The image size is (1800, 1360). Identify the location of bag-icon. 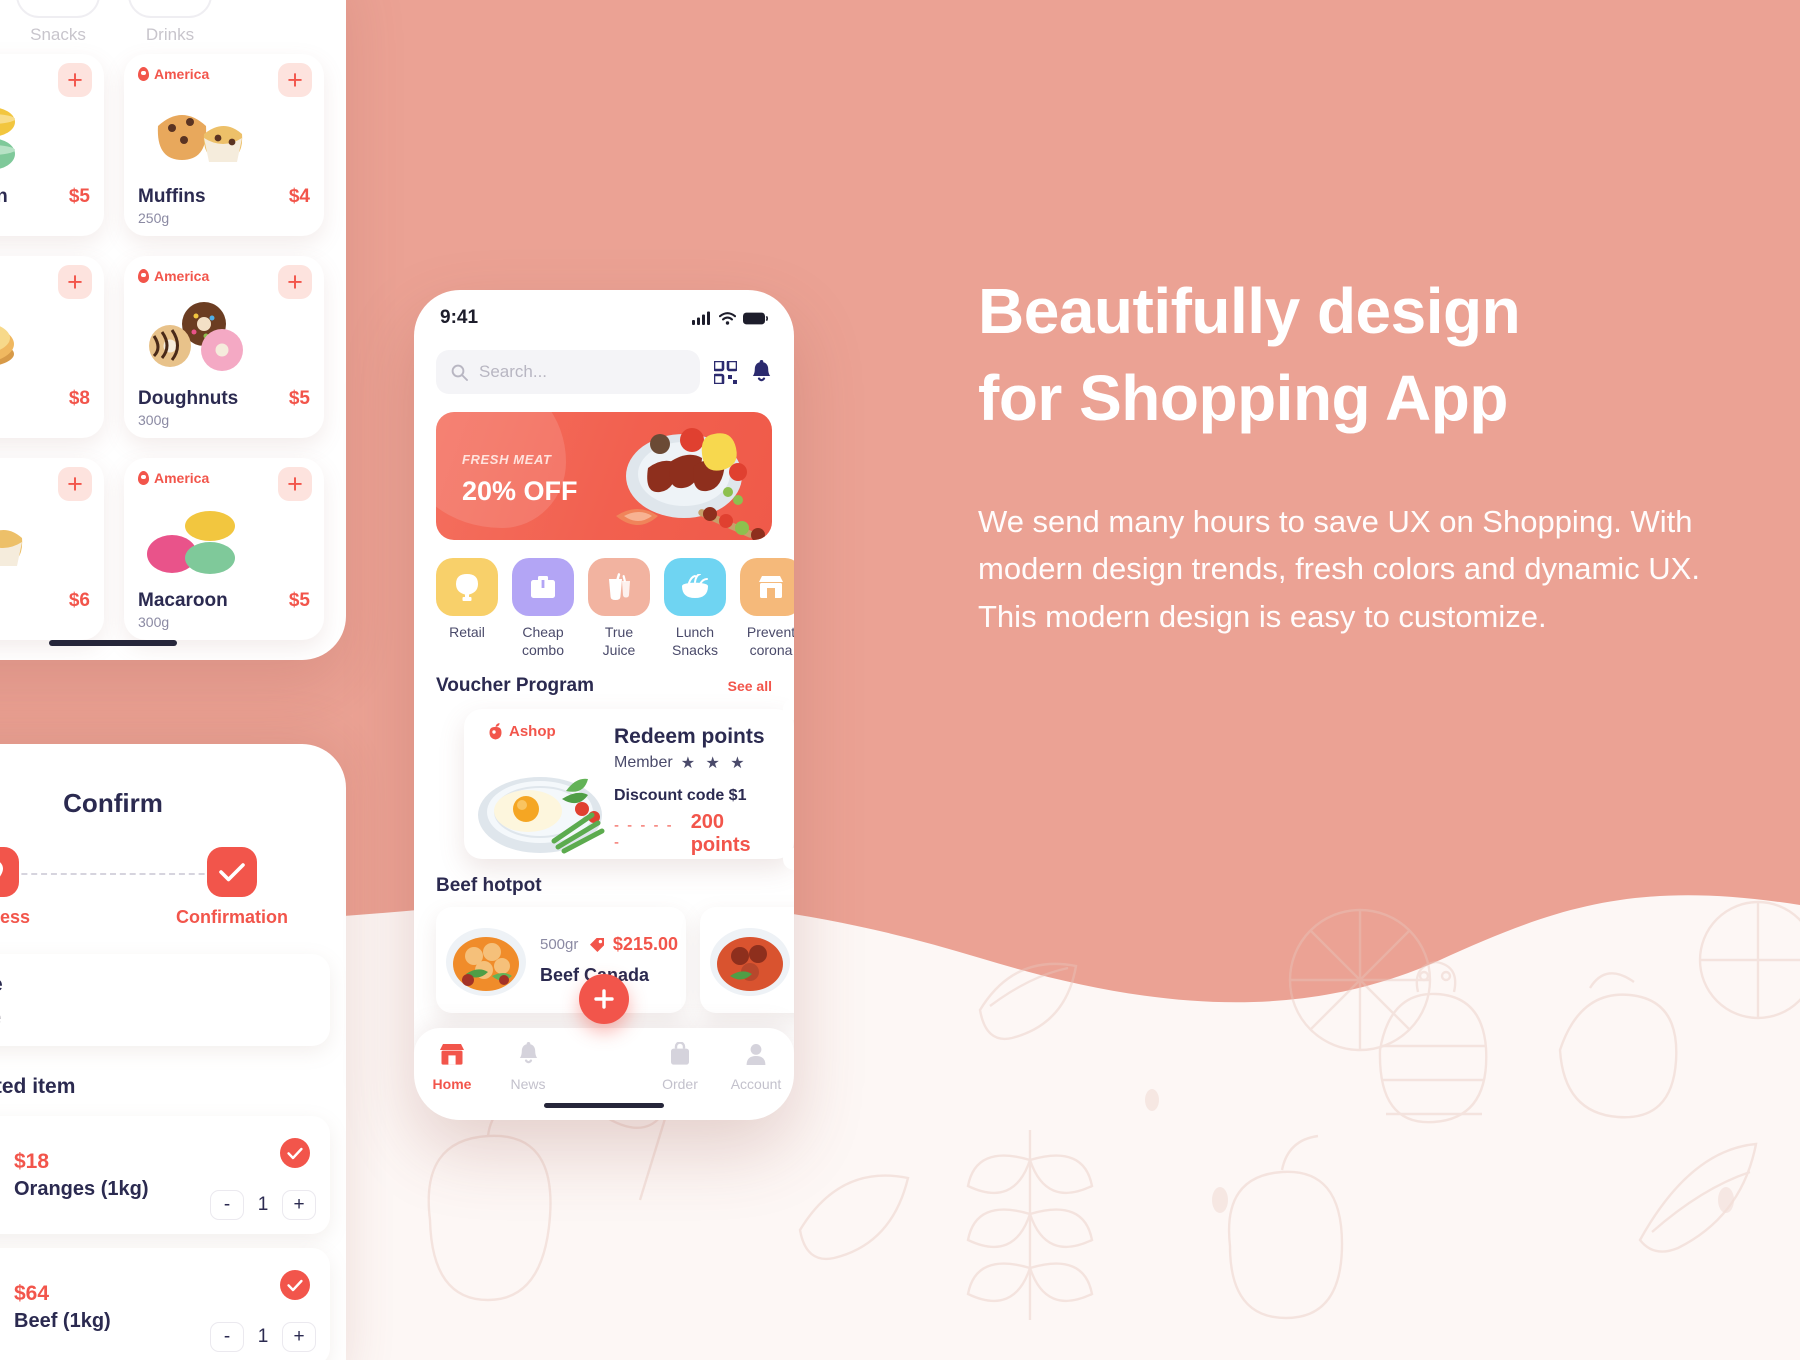
(680, 1053).